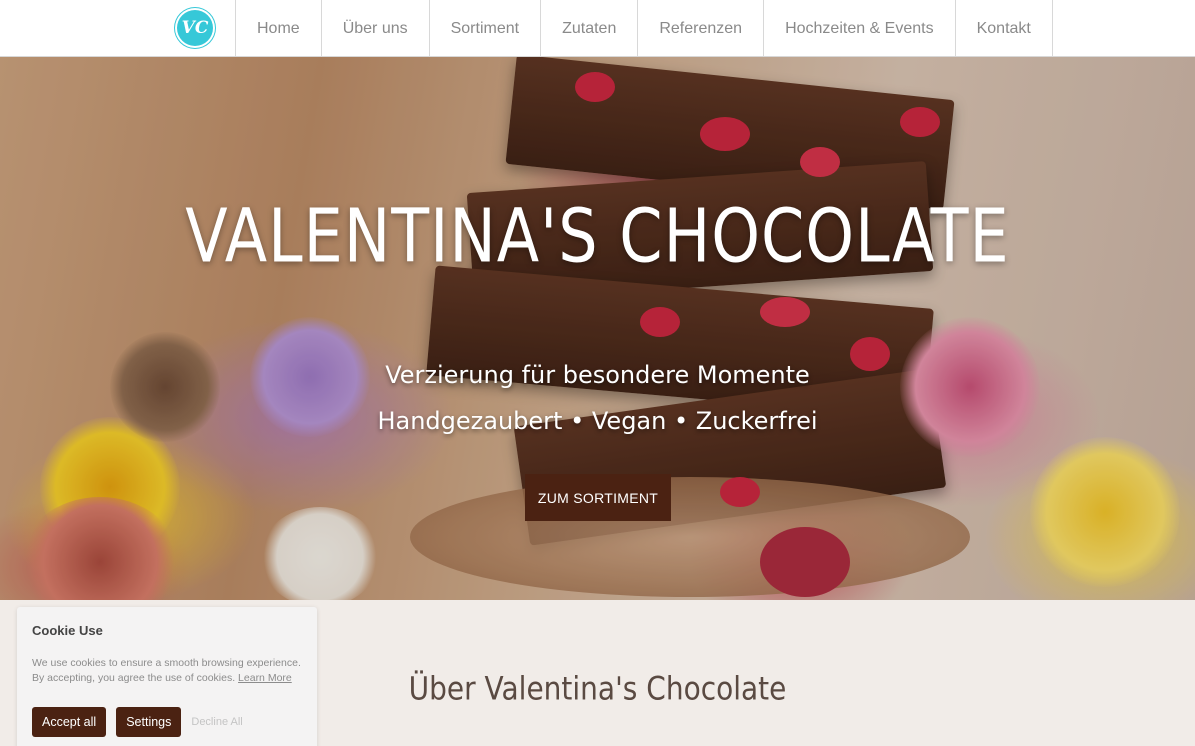  I want to click on cookie-banner-title: Cookie Use, so click(67, 630).